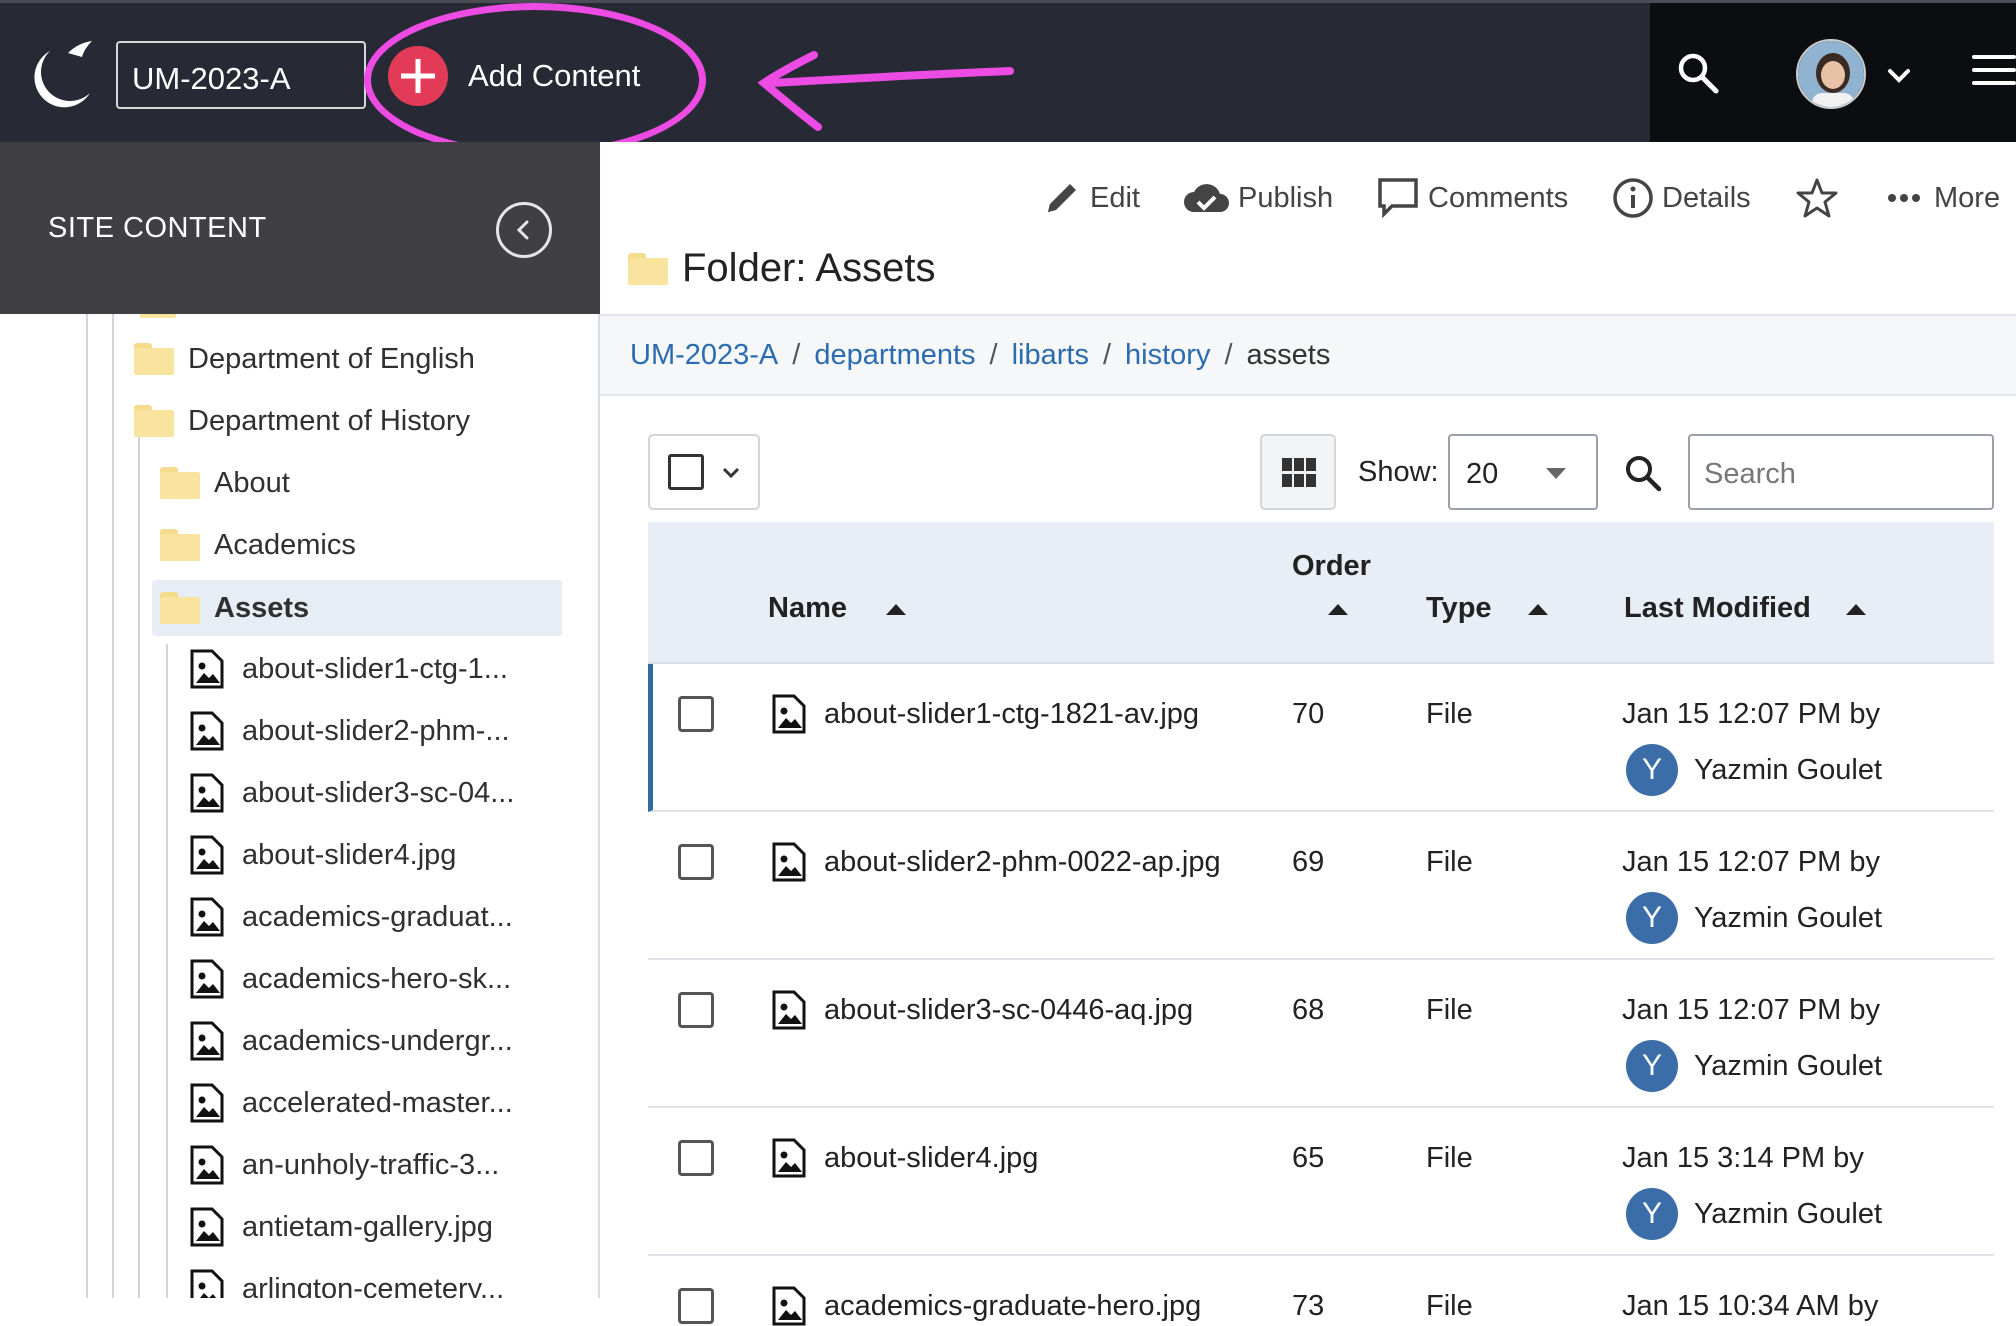 The image size is (2016, 1326). I want to click on file-name: about-slider1-ctg-1821-av.jpg, so click(985, 714).